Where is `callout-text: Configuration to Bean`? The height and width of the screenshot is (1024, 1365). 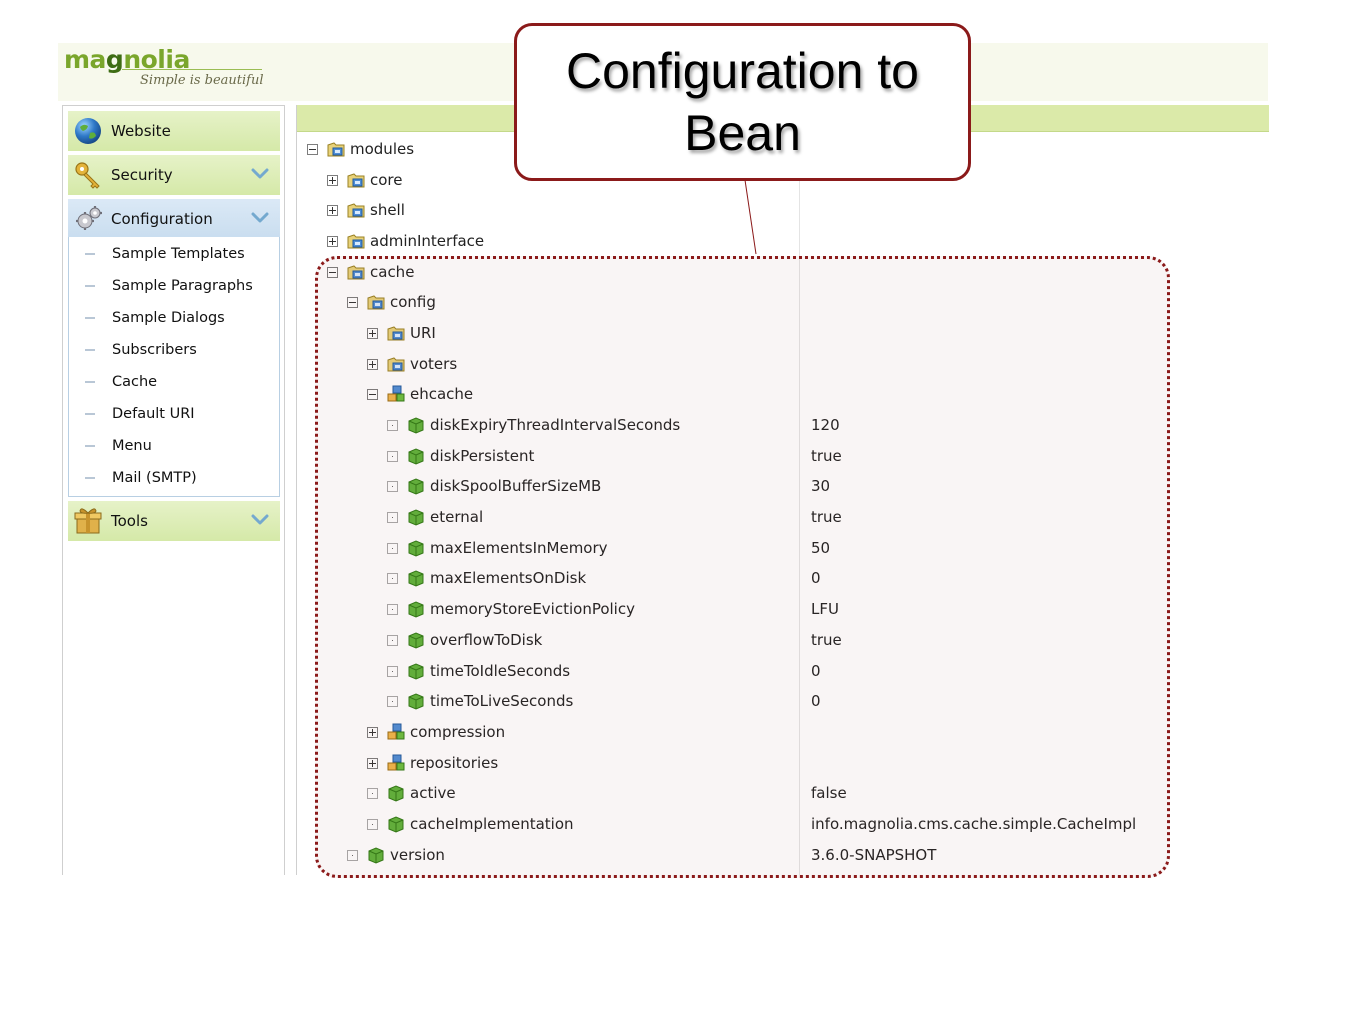
callout-text: Configuration to Bean is located at coordinates (742, 102).